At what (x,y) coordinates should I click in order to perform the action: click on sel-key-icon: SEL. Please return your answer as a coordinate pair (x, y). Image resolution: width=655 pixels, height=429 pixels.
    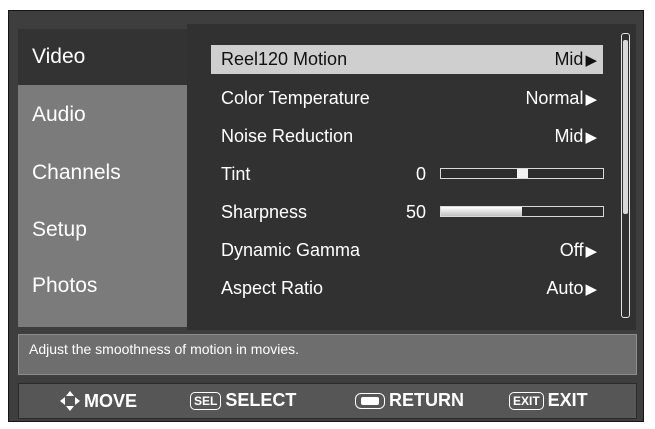
    Looking at the image, I should click on (206, 400).